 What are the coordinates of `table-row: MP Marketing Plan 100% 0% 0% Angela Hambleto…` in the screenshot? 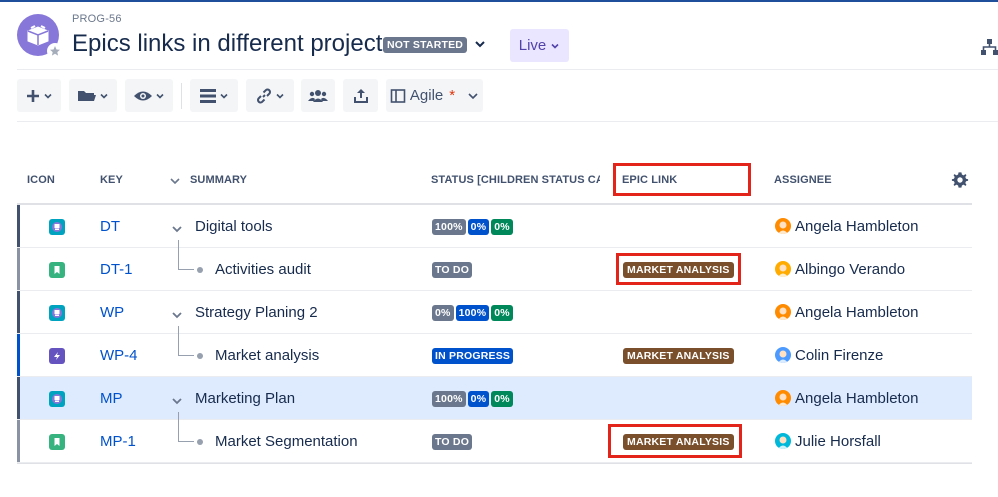 It's located at (494, 398).